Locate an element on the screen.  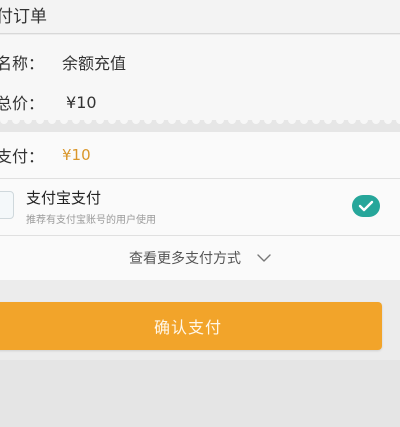
order-total-value: ¥10 is located at coordinates (81, 102).